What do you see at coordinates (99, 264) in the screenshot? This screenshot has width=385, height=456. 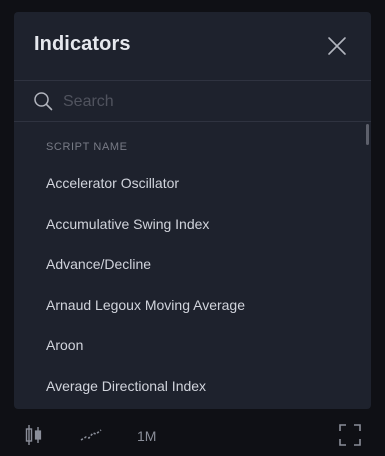 I see `list-item-label: Advance/Decline` at bounding box center [99, 264].